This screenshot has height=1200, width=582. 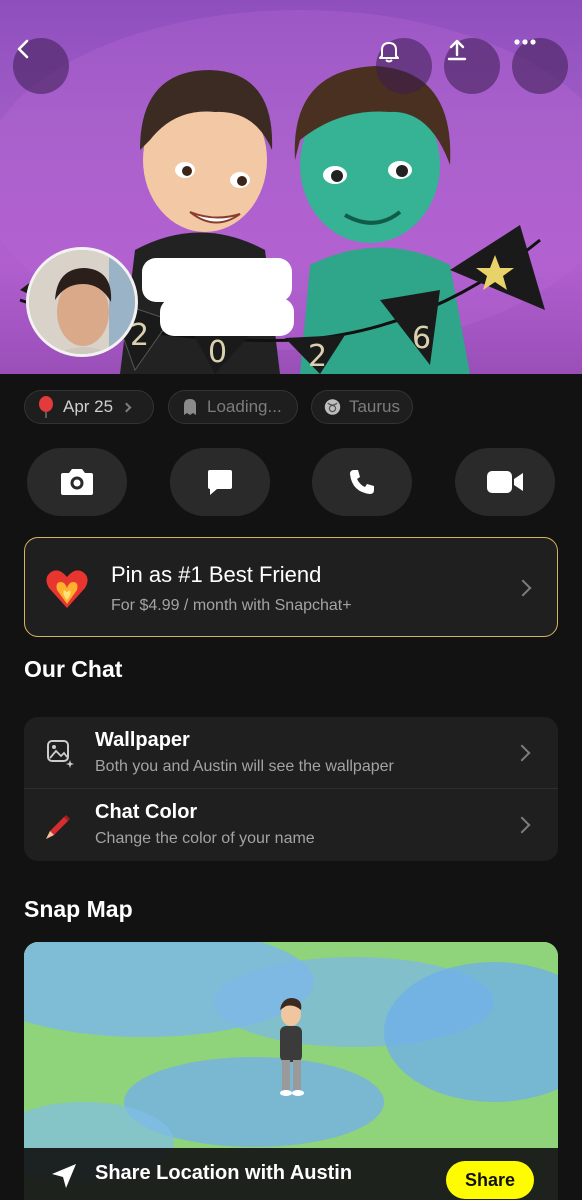 I want to click on share-location-bar: Share Location with Austin Share, so click(x=291, y=1174).